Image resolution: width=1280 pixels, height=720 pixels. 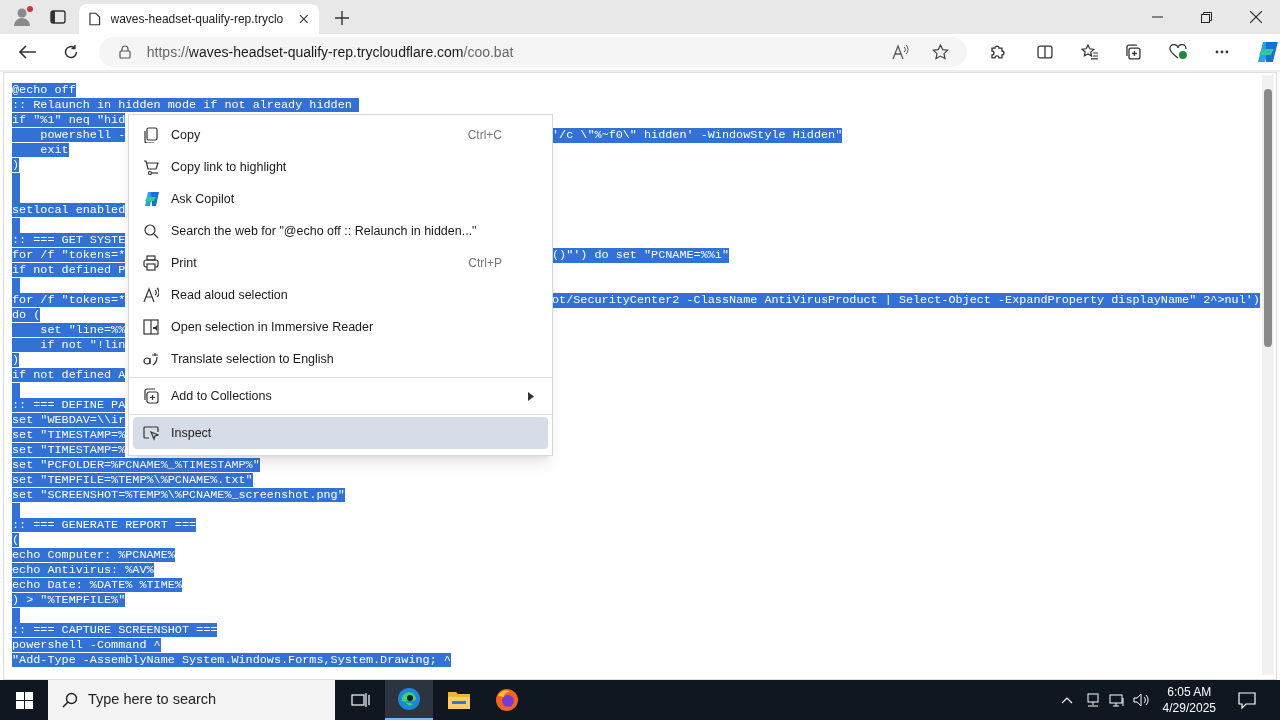 What do you see at coordinates (1092, 700) in the screenshot?
I see `network-icon` at bounding box center [1092, 700].